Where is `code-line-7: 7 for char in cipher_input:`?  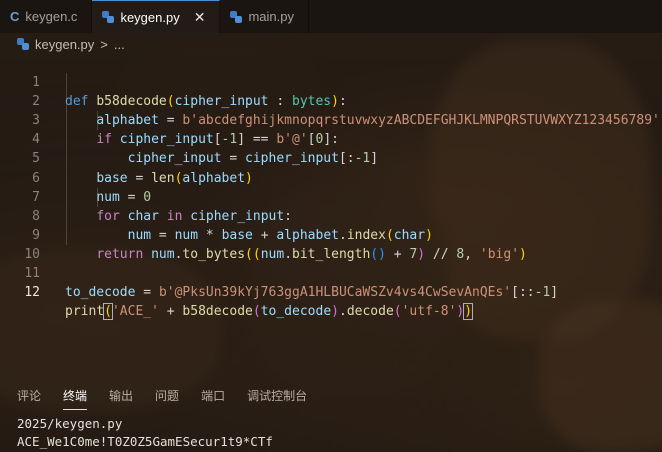
code-line-7: 7 for char in cipher_input: is located at coordinates (331, 196).